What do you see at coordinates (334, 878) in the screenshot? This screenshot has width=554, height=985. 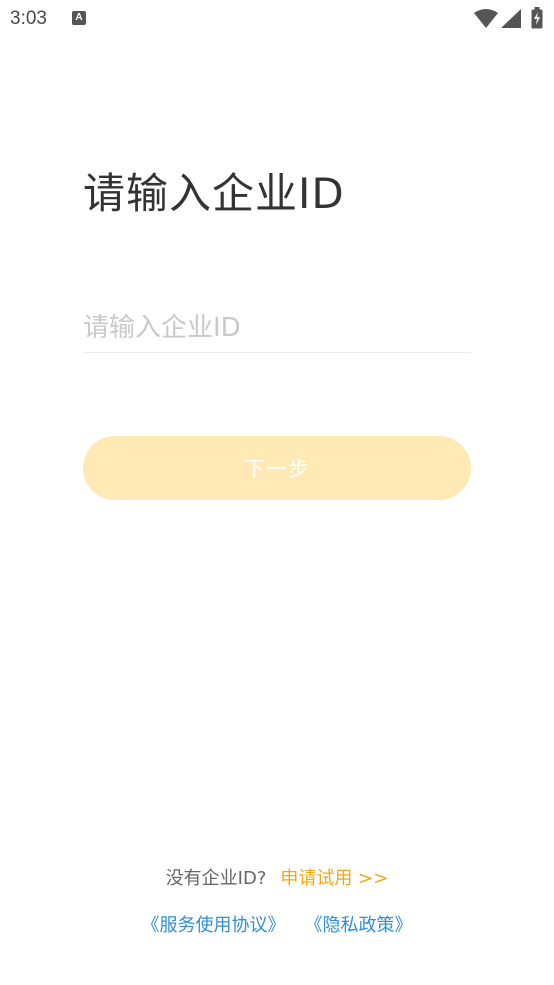 I see `apply-trial-link: 申请试用 >>` at bounding box center [334, 878].